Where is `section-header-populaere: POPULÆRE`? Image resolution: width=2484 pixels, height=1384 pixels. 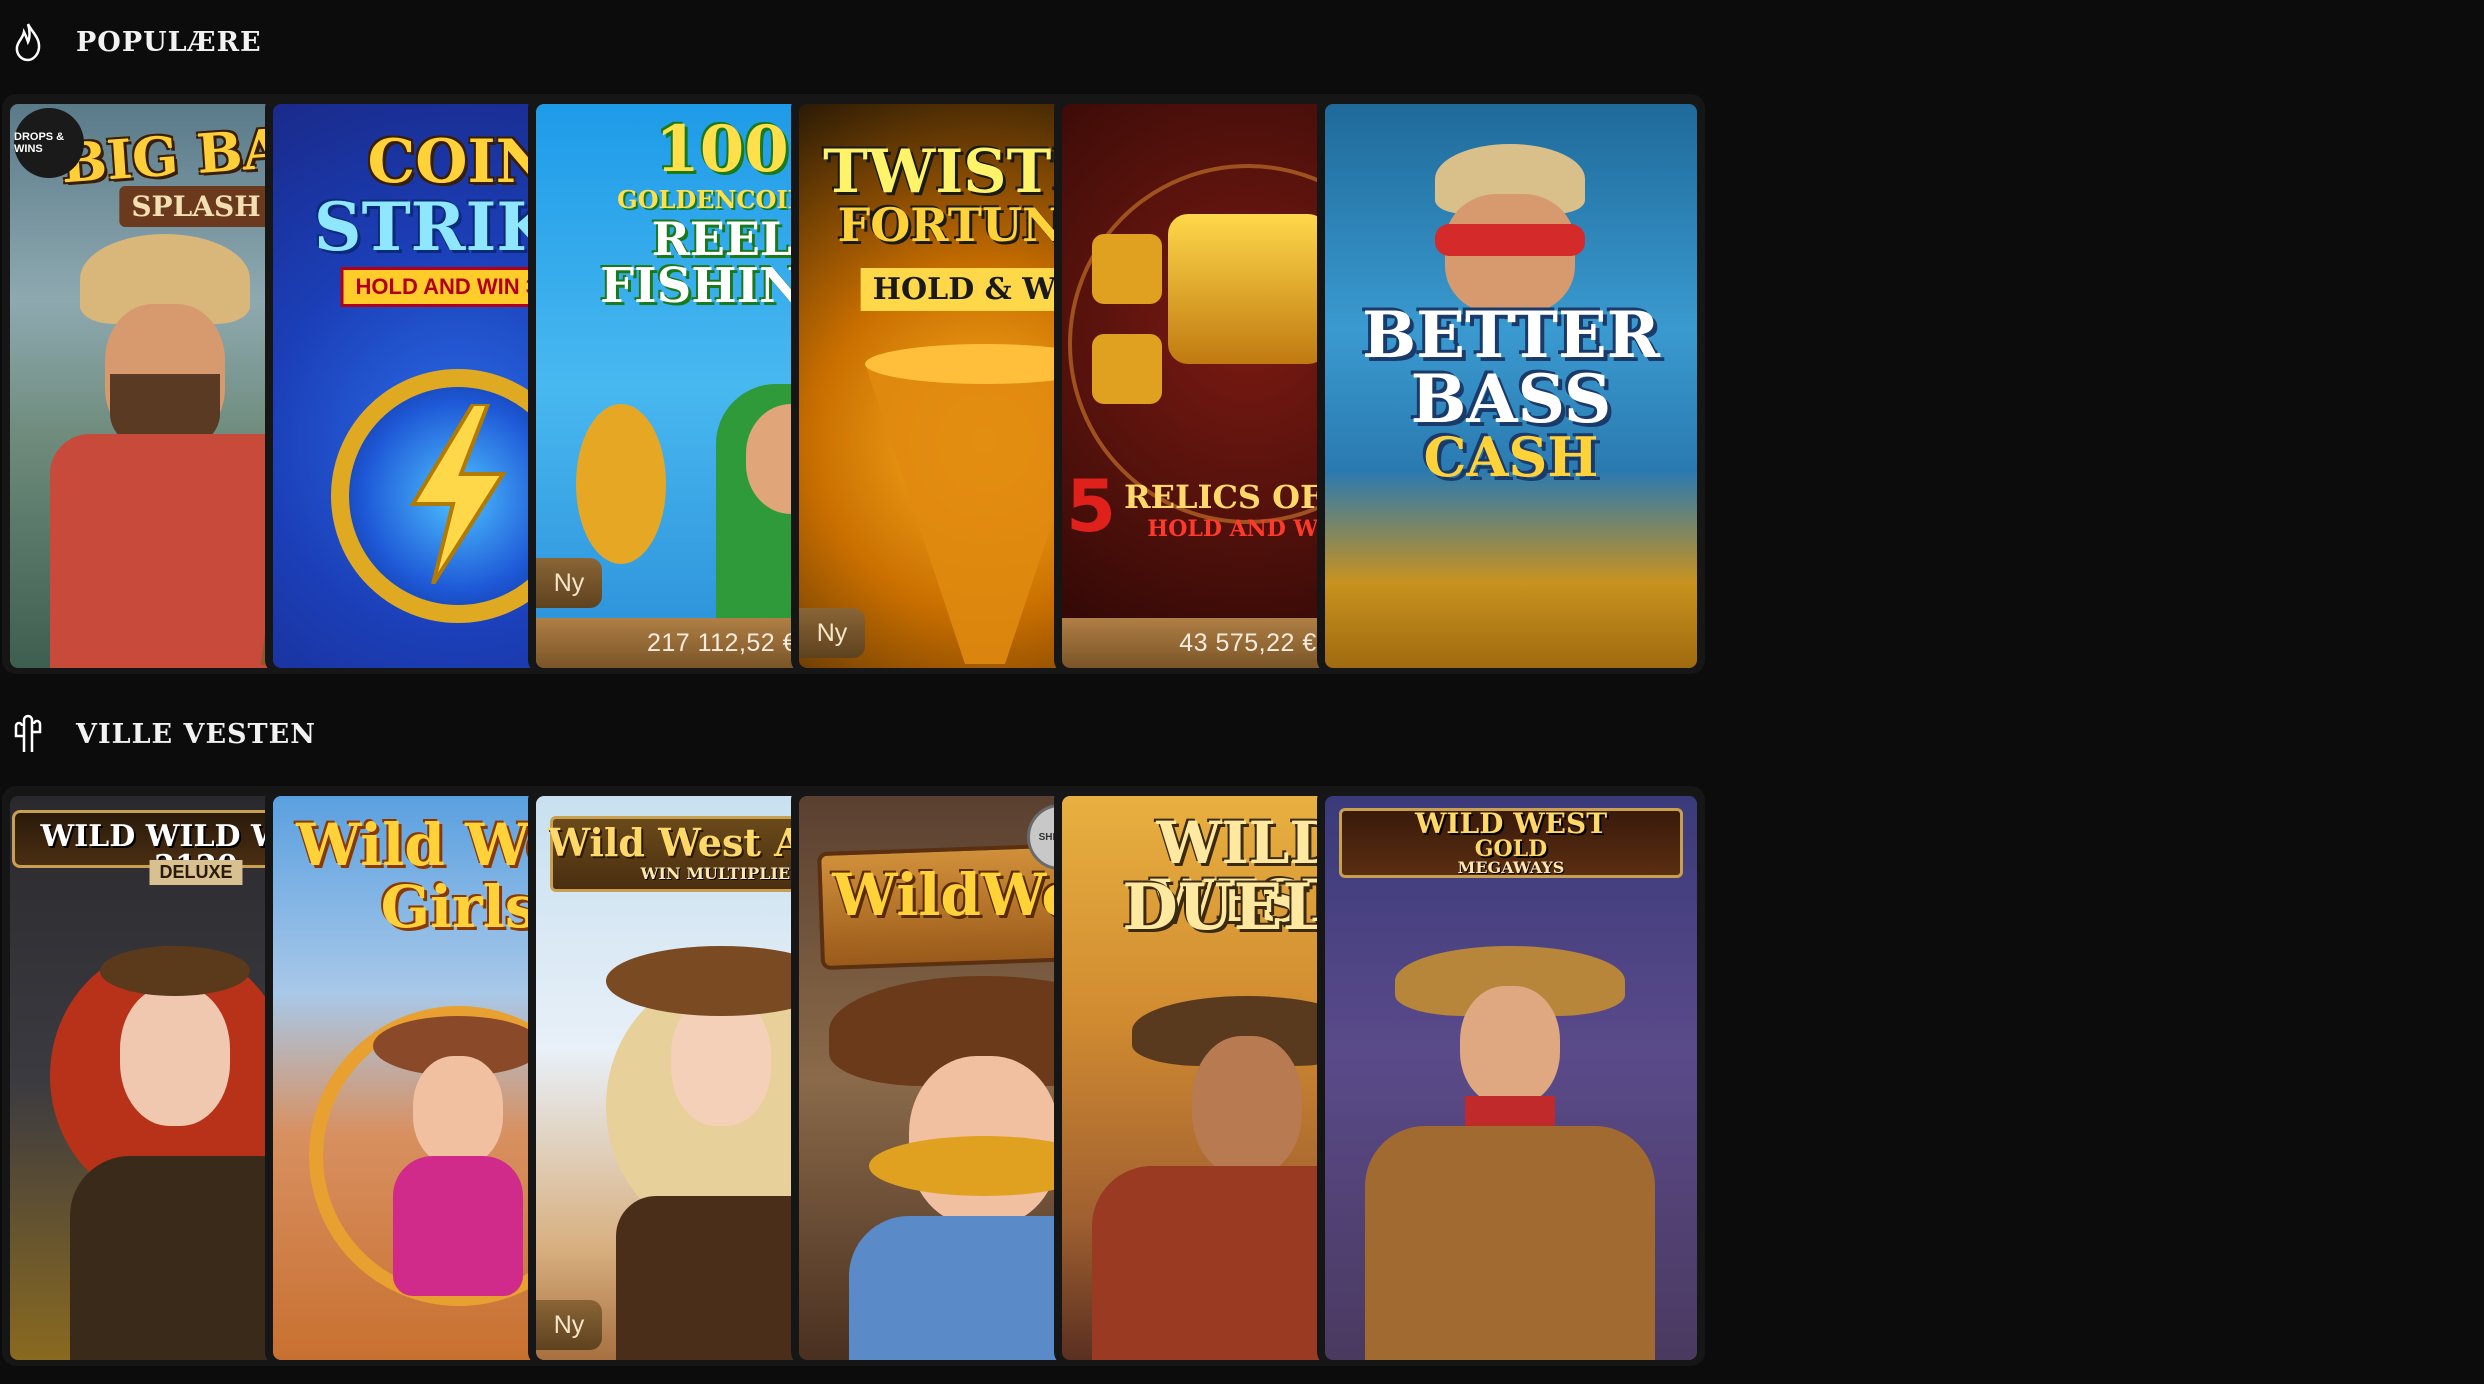
section-header-populaere: POPULÆRE is located at coordinates (131, 42).